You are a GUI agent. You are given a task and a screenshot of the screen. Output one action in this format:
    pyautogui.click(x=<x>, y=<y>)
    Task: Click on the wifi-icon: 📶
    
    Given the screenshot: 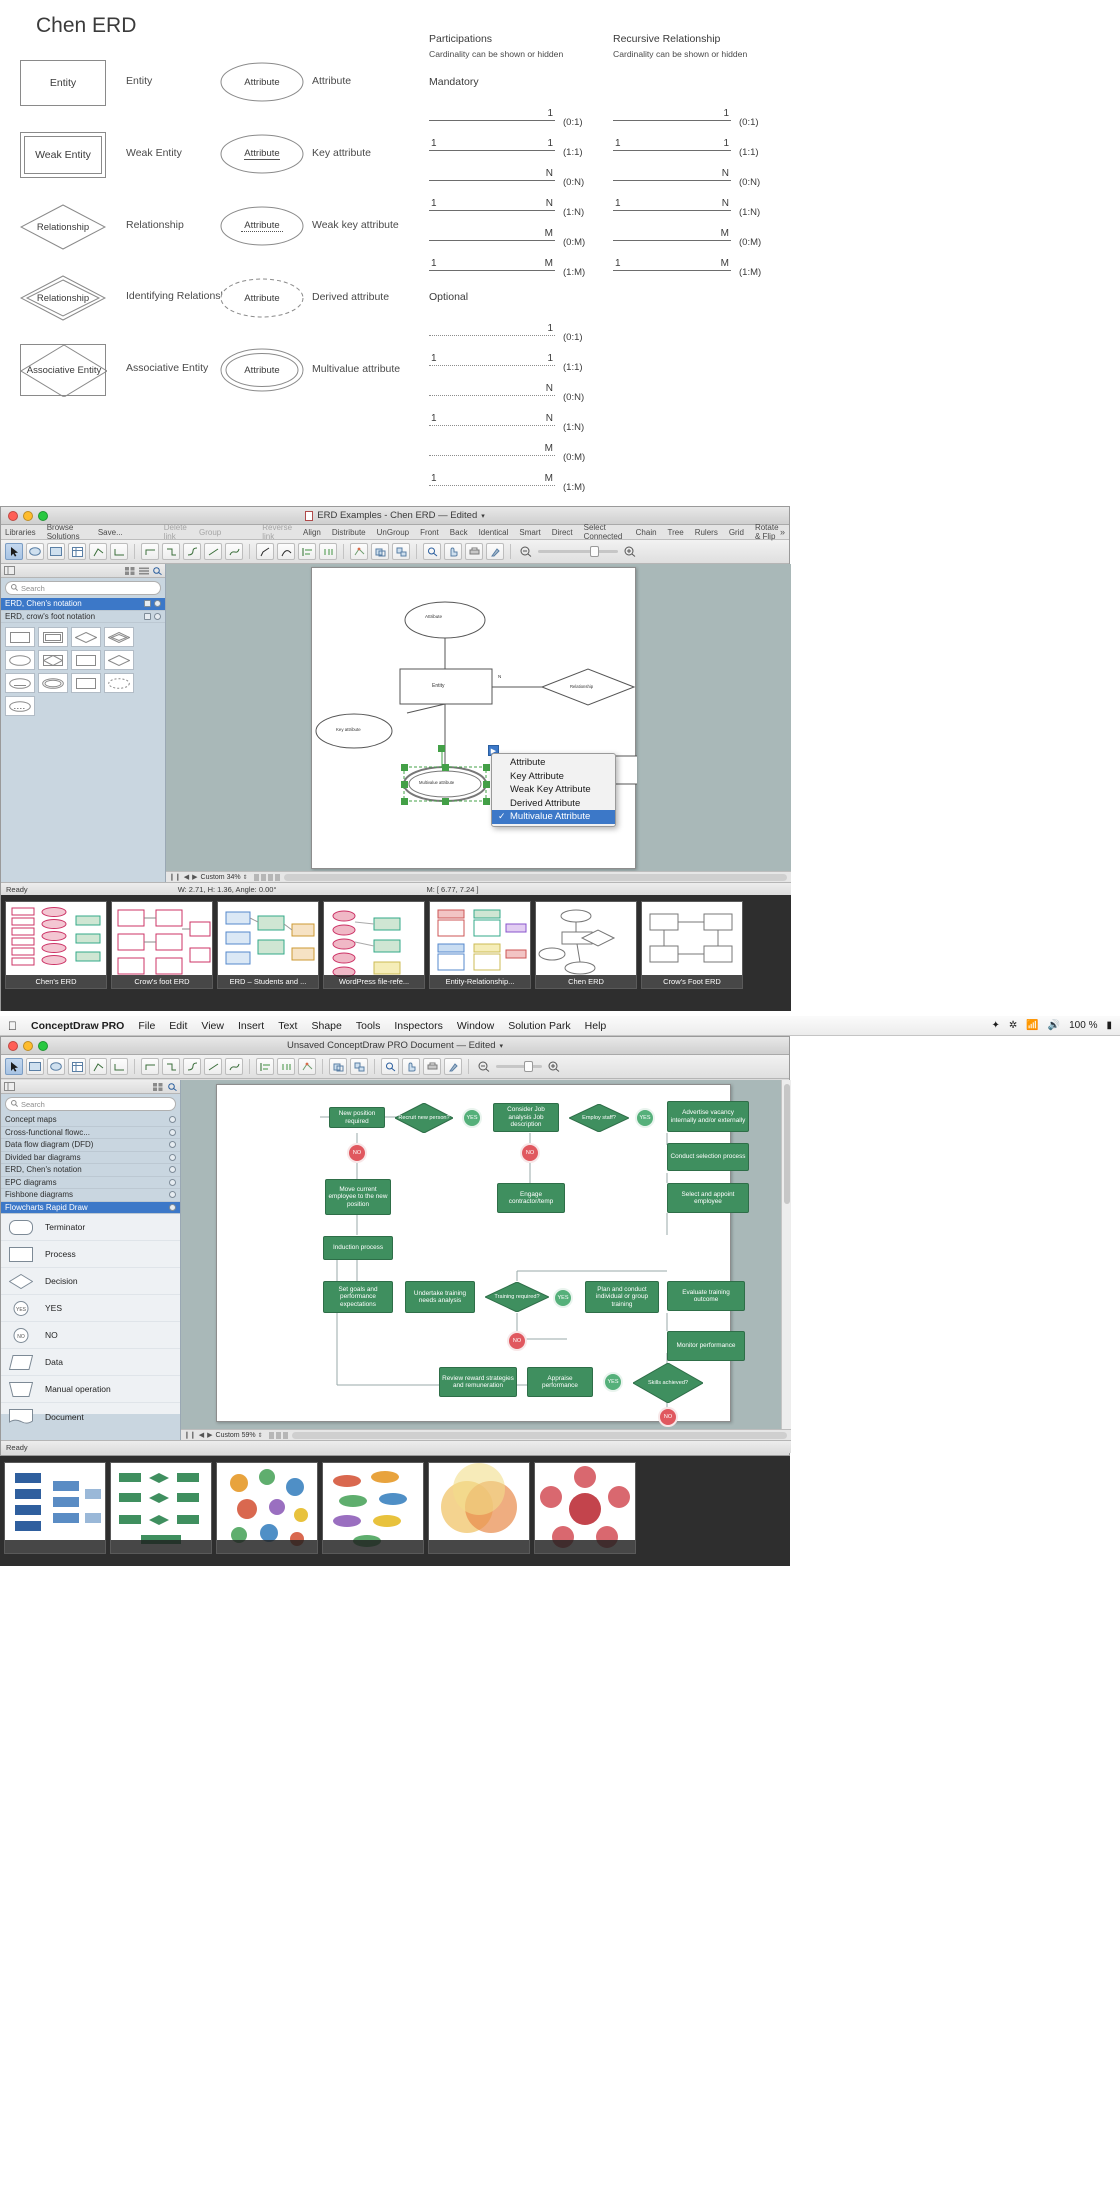 What is the action you would take?
    pyautogui.click(x=1032, y=1025)
    